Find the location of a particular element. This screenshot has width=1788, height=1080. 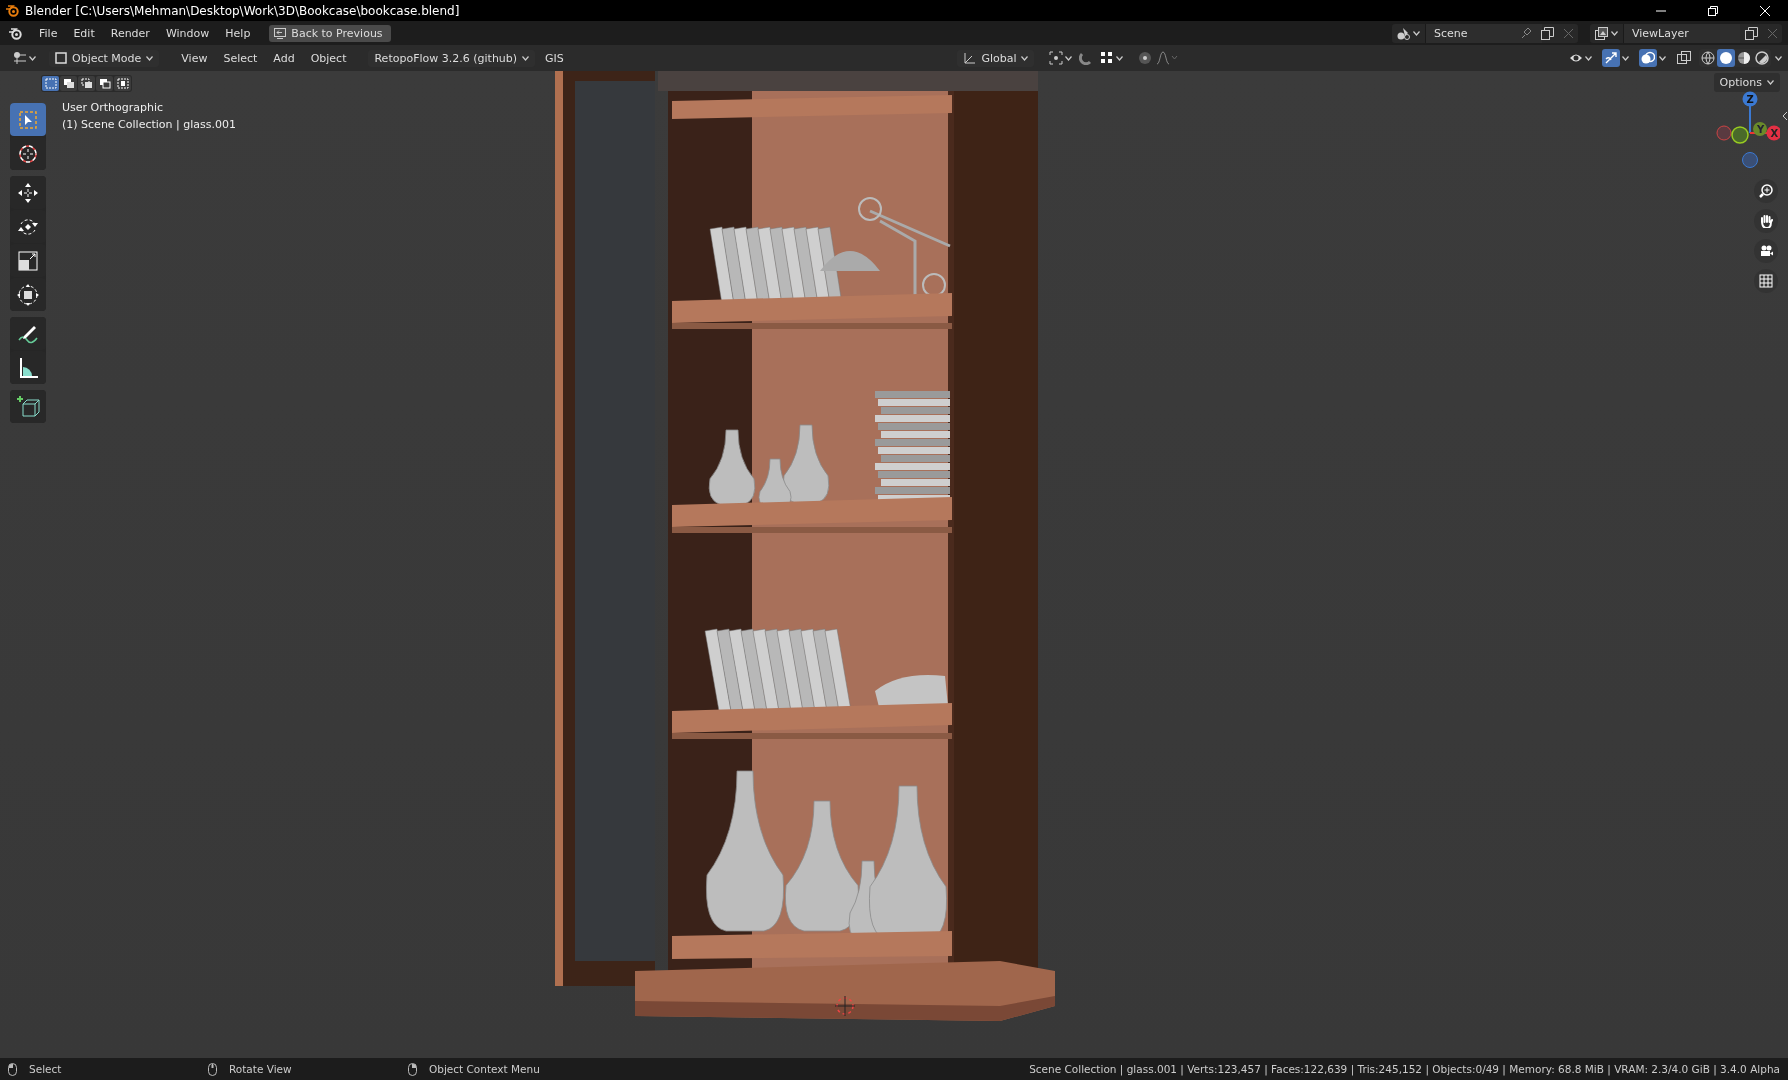

menu-item: Window is located at coordinates (187, 33).